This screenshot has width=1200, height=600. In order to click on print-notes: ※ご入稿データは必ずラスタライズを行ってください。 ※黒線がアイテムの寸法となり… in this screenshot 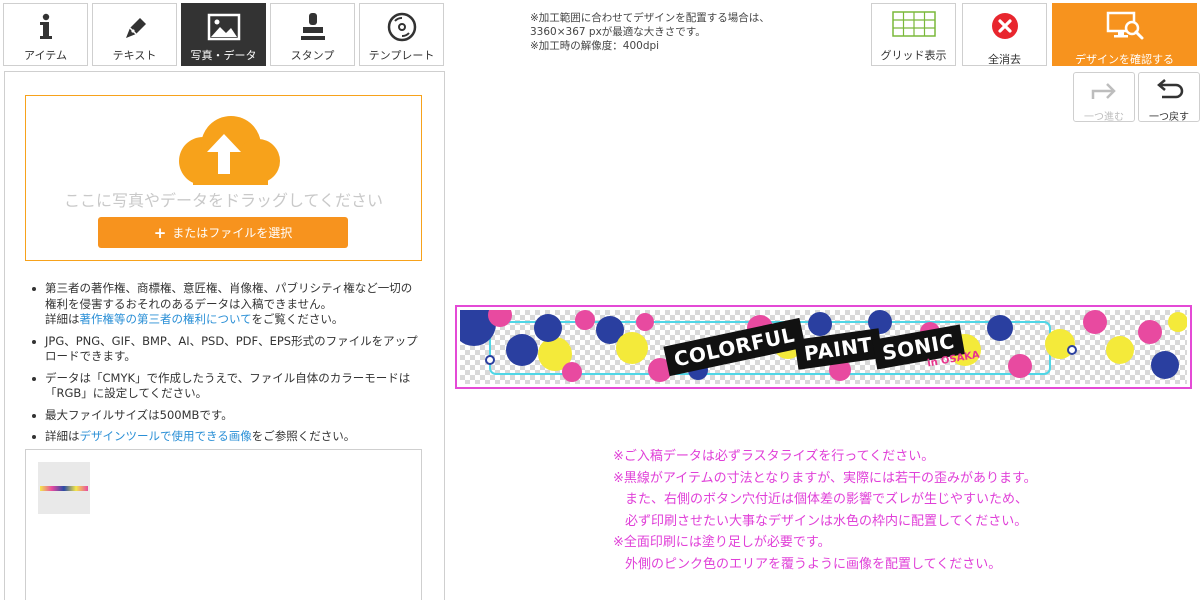, I will do `click(825, 510)`.